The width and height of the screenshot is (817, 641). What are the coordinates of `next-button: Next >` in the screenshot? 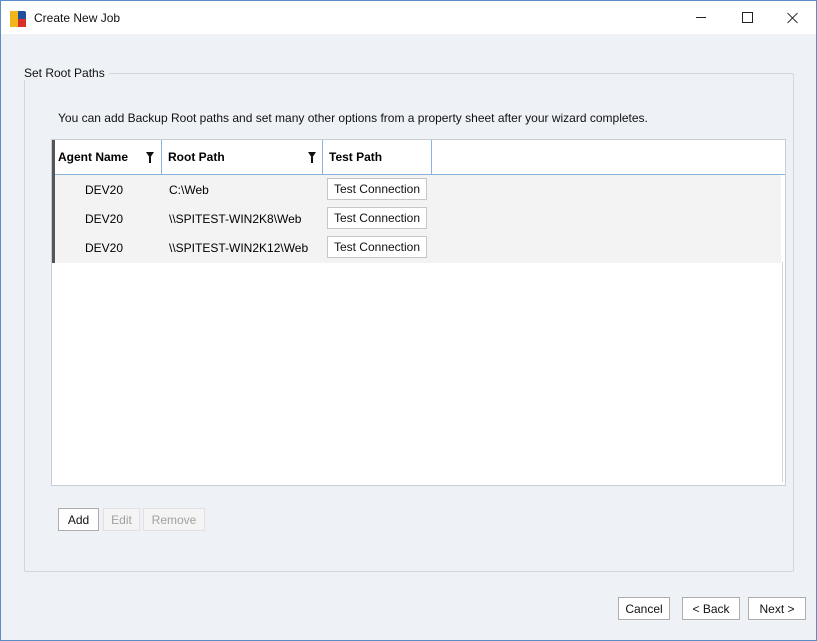 It's located at (777, 608).